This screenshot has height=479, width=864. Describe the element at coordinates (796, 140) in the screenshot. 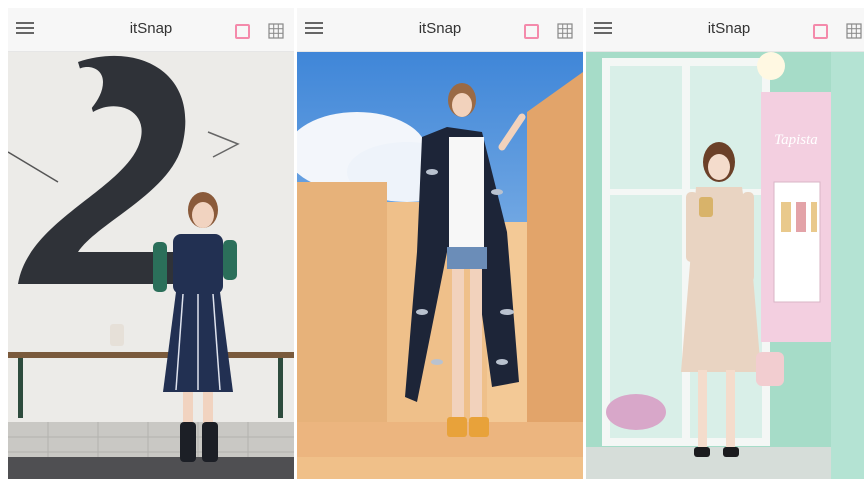

I see `store-sign-text: Tapista` at that location.